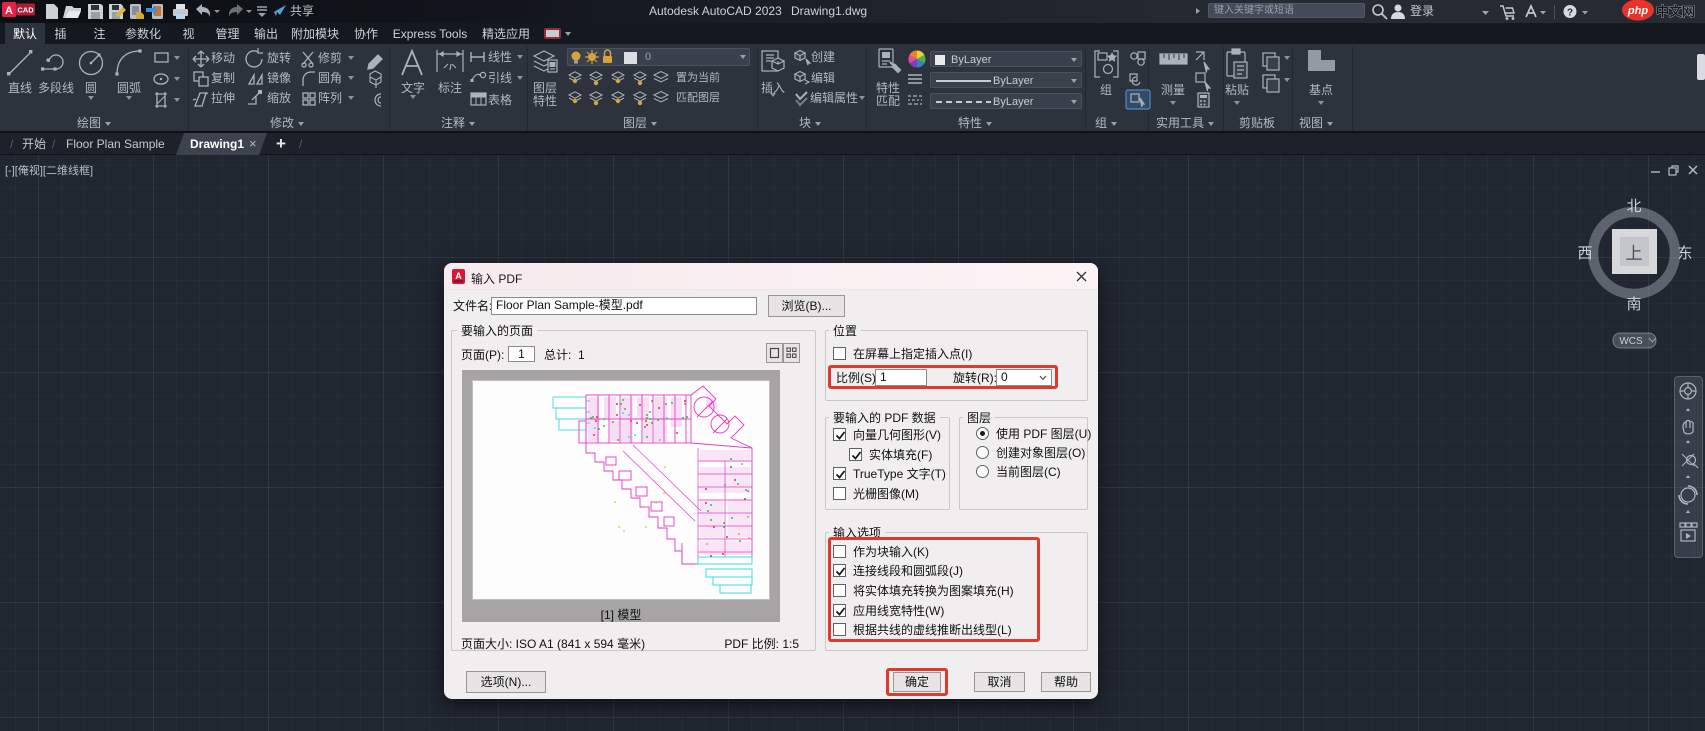 The height and width of the screenshot is (731, 1705). Describe the element at coordinates (25, 10) in the screenshot. I see `svg-text: CAD` at that location.